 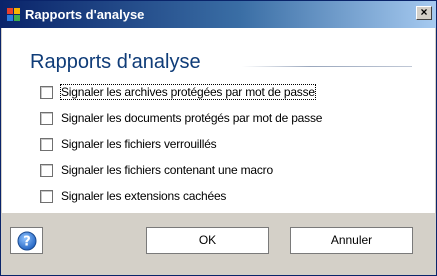 What do you see at coordinates (351, 240) in the screenshot?
I see `cancel-button: Annuler` at bounding box center [351, 240].